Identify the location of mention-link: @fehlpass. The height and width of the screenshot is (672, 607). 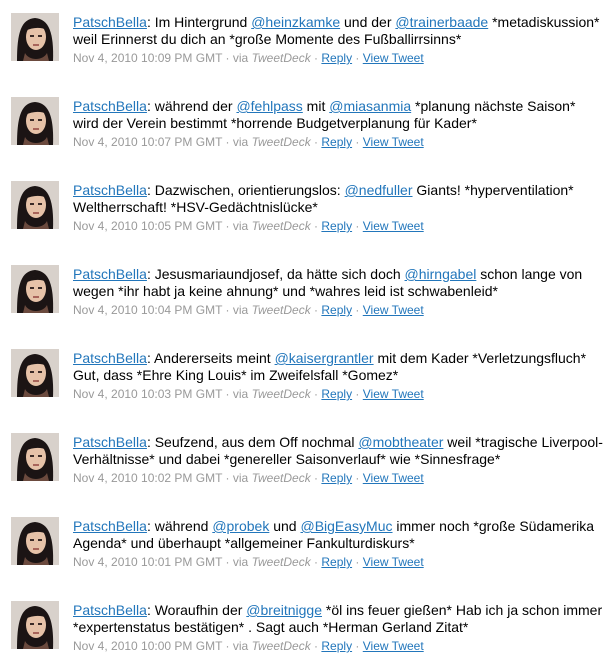
(269, 106).